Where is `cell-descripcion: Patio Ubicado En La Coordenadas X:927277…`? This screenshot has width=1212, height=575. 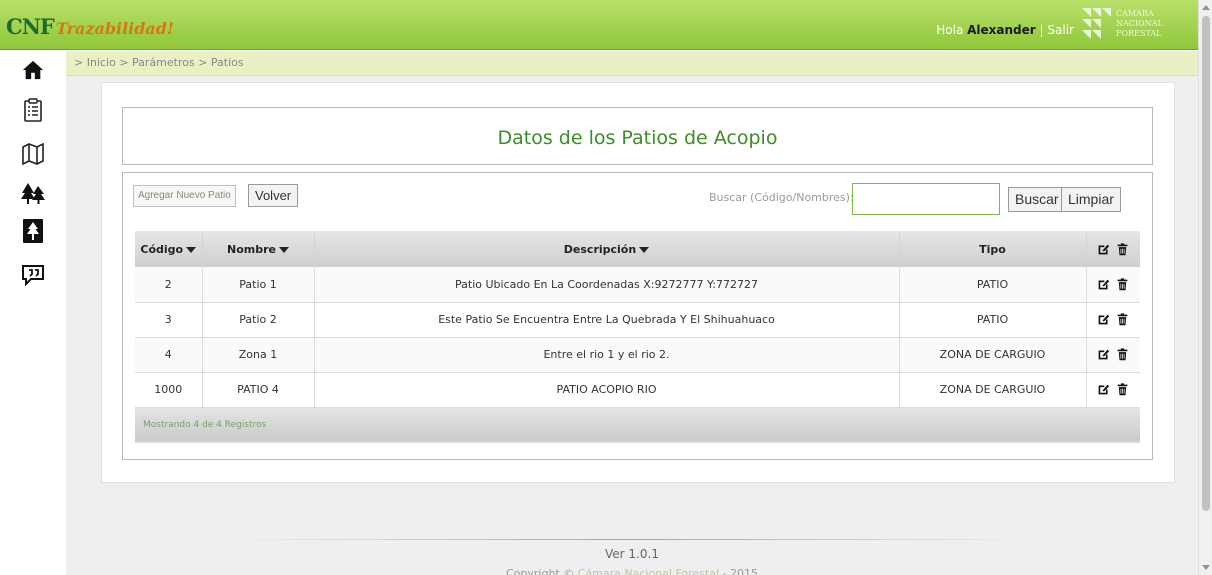
cell-descripcion: Patio Ubicado En La Coordenadas X:927277… is located at coordinates (607, 285).